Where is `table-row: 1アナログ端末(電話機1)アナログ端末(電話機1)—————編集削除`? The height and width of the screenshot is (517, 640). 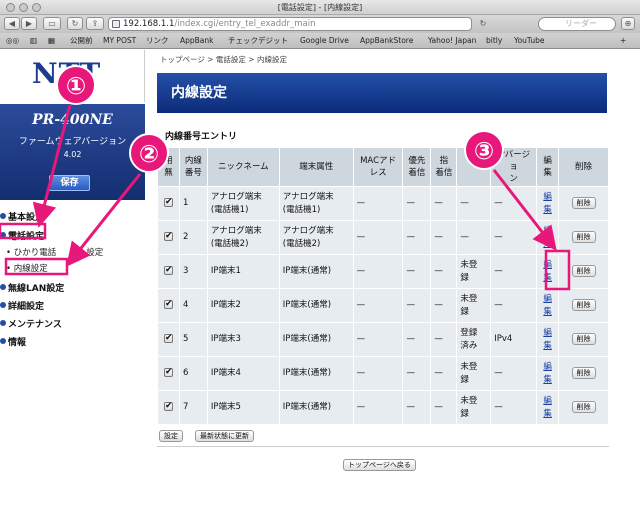
table-row: 1アナログ端末(電話機1)アナログ端末(電話機1)—————編集削除 is located at coordinates (383, 203).